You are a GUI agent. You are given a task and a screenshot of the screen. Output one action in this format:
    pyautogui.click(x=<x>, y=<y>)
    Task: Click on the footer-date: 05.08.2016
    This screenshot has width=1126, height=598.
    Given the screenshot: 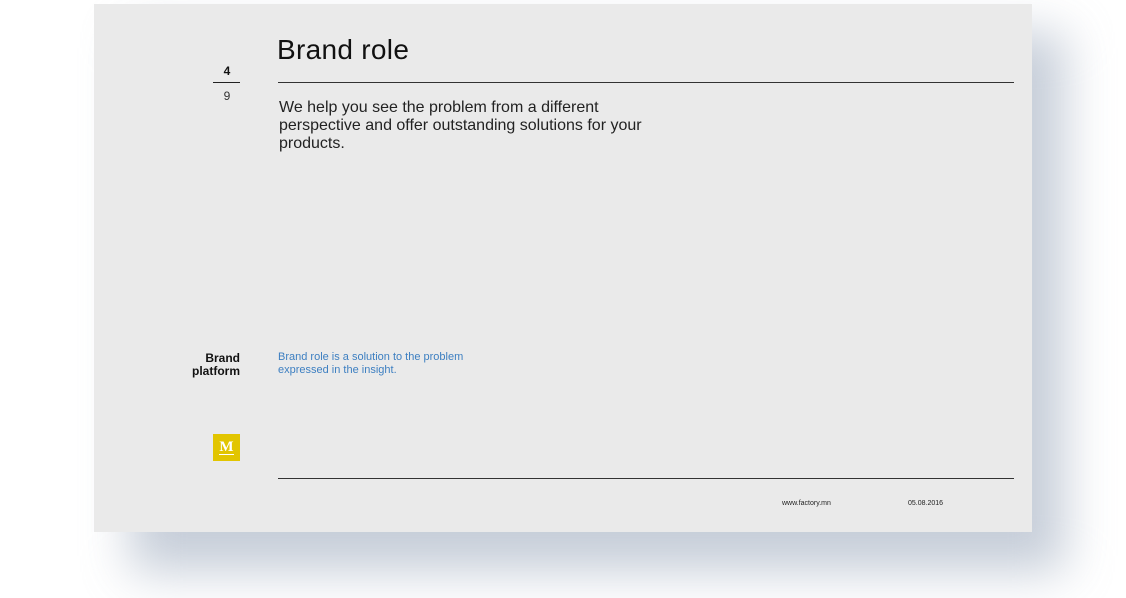 What is the action you would take?
    pyautogui.click(x=926, y=503)
    